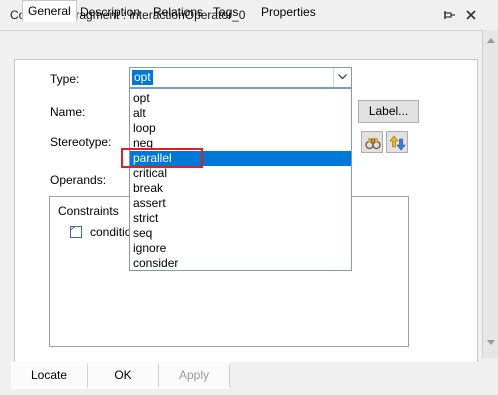 This screenshot has height=395, width=498. I want to click on browse-stereotype-button, so click(372, 142).